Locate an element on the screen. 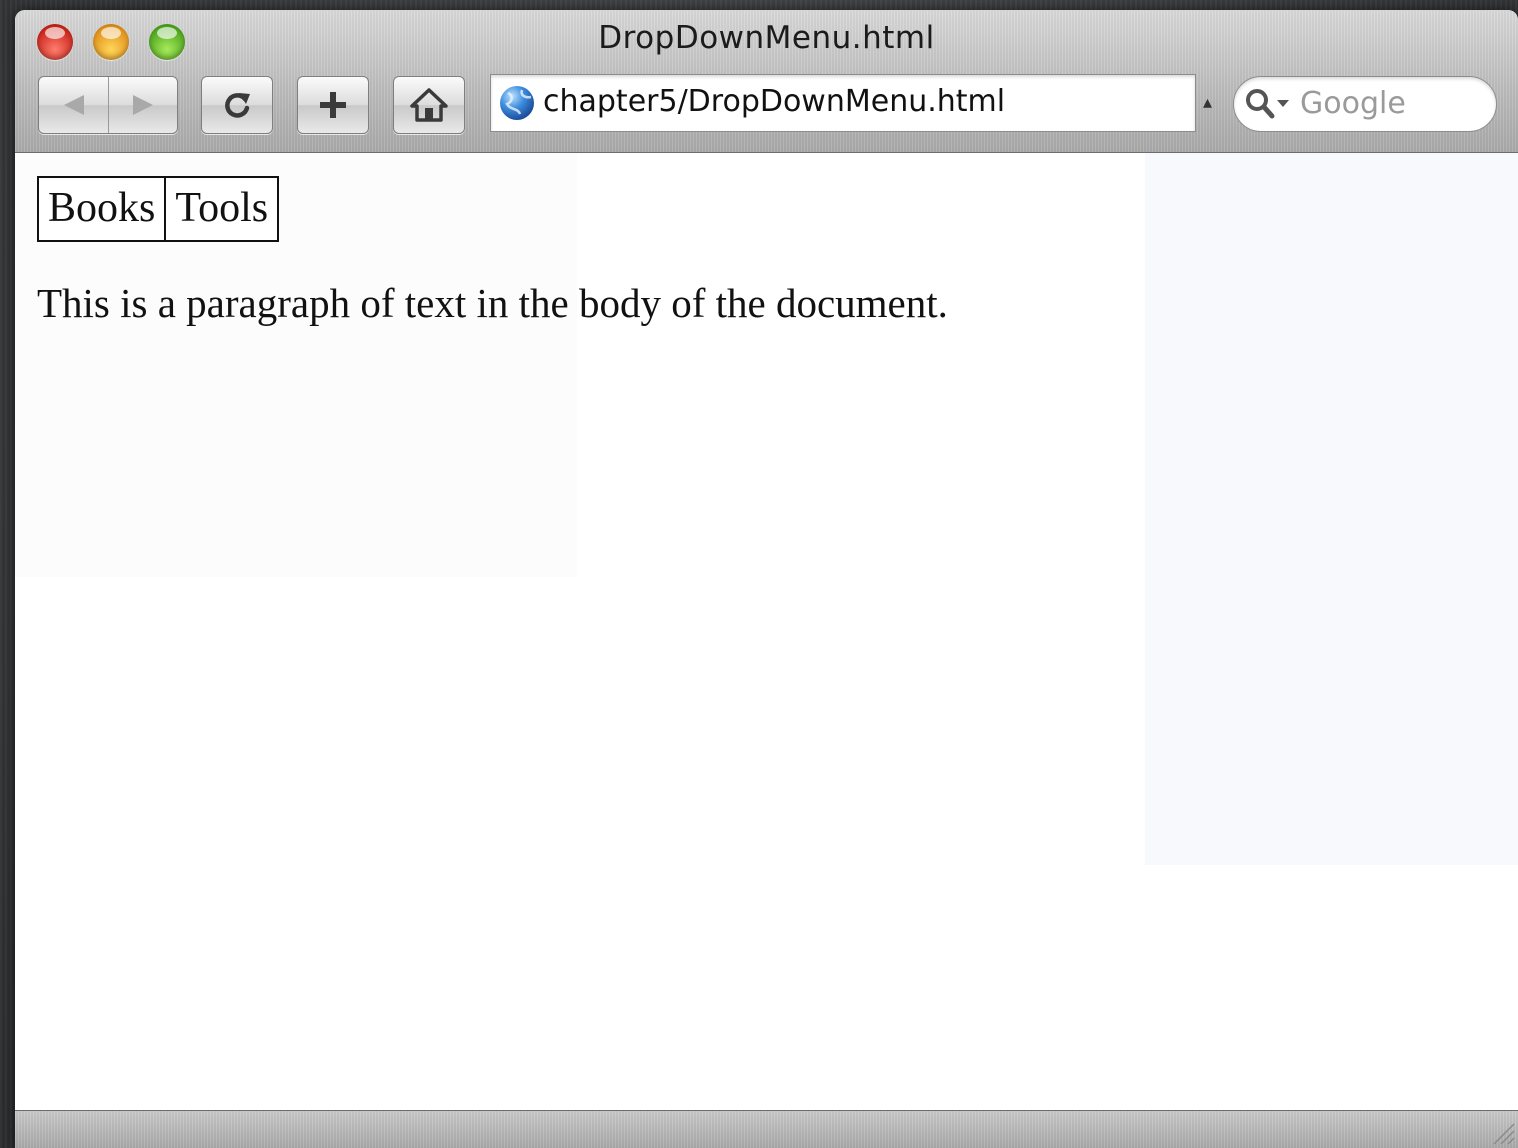 The height and width of the screenshot is (1148, 1518). back-button is located at coordinates (73, 105).